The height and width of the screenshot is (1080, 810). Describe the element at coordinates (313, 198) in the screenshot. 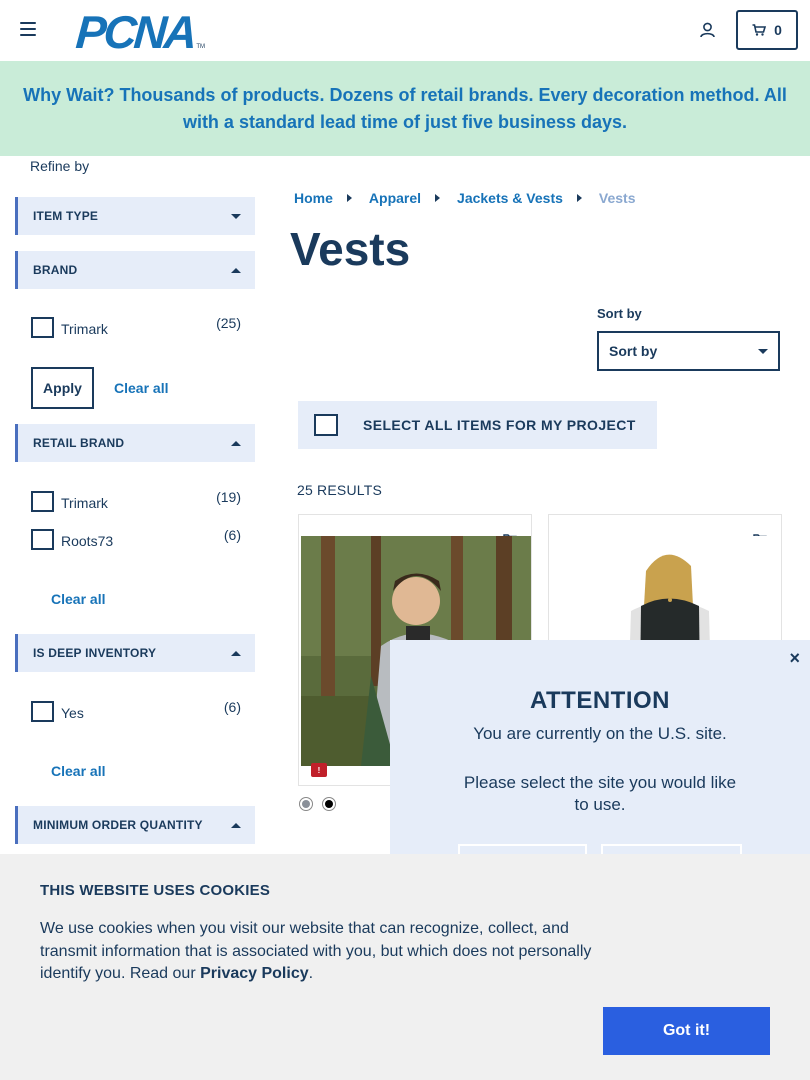

I see `breadcrumb-home: Home` at that location.